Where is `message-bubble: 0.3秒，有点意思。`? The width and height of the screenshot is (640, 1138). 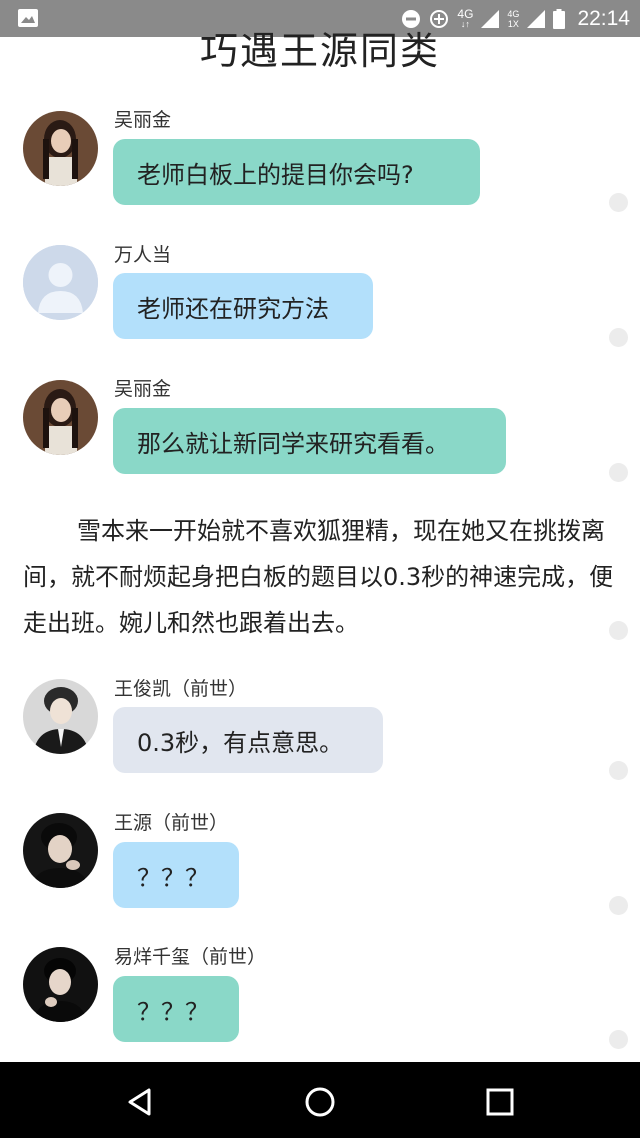 message-bubble: 0.3秒，有点意思。 is located at coordinates (248, 740).